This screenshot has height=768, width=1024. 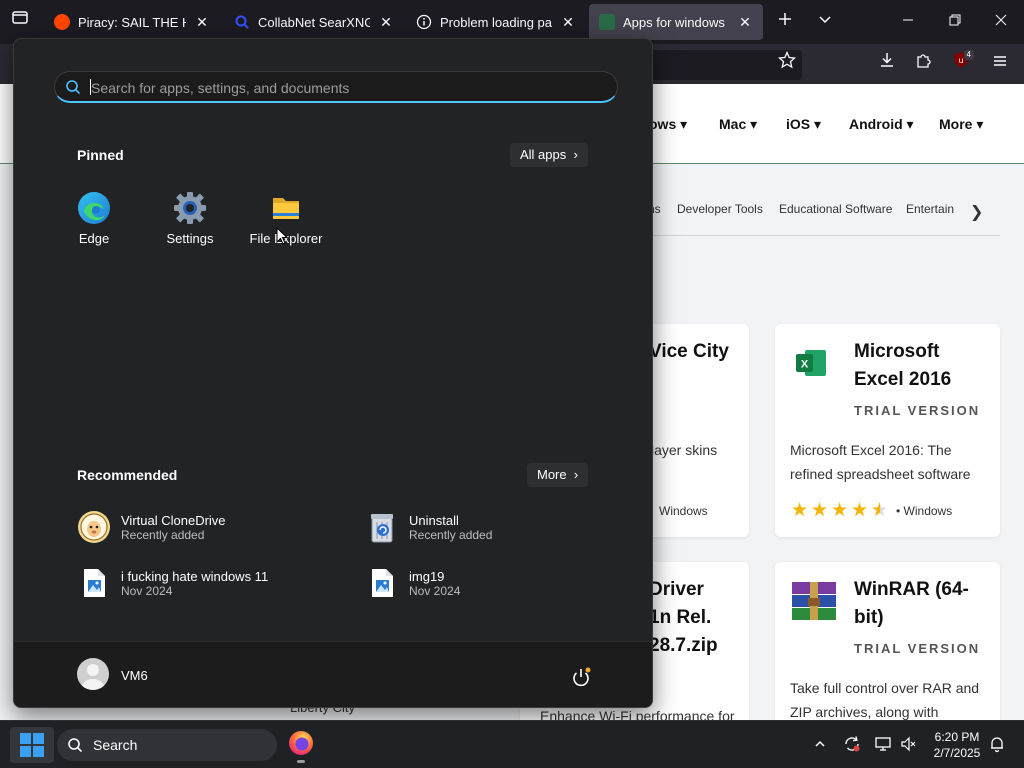 I want to click on tab-list-icon, so click(x=20, y=22).